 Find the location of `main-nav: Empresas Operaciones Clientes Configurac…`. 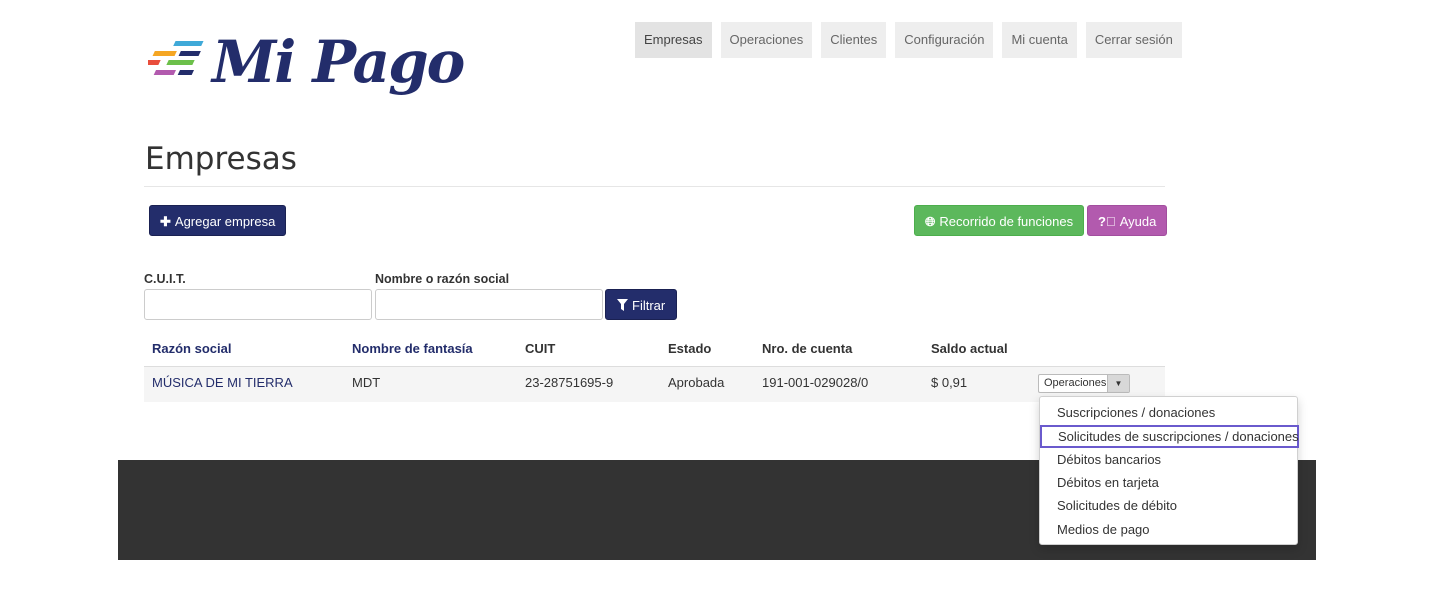

main-nav: Empresas Operaciones Clientes Configurac… is located at coordinates (908, 40).